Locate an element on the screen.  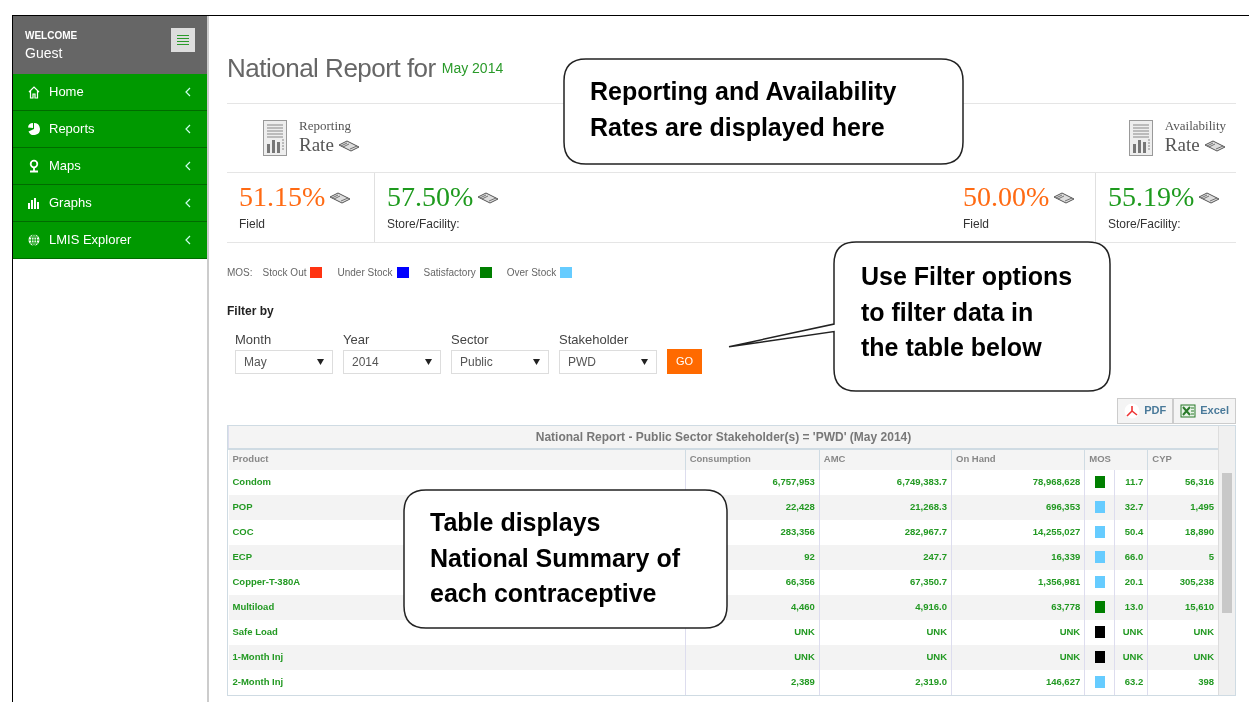
dropdown: Public is located at coordinates (500, 361).